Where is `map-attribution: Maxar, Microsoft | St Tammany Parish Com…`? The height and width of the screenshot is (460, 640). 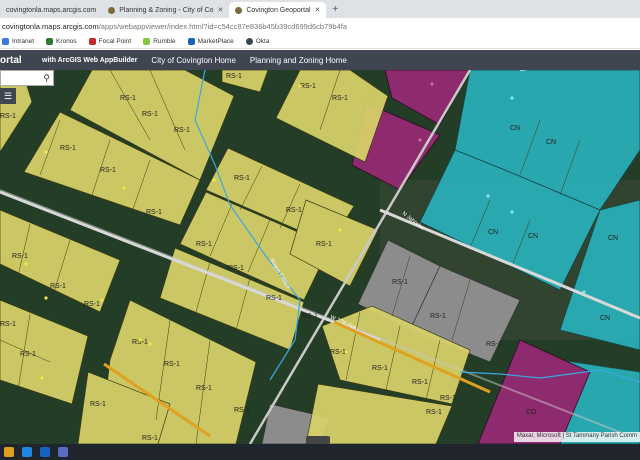 map-attribution: Maxar, Microsoft | St Tammany Parish Com… is located at coordinates (576, 437).